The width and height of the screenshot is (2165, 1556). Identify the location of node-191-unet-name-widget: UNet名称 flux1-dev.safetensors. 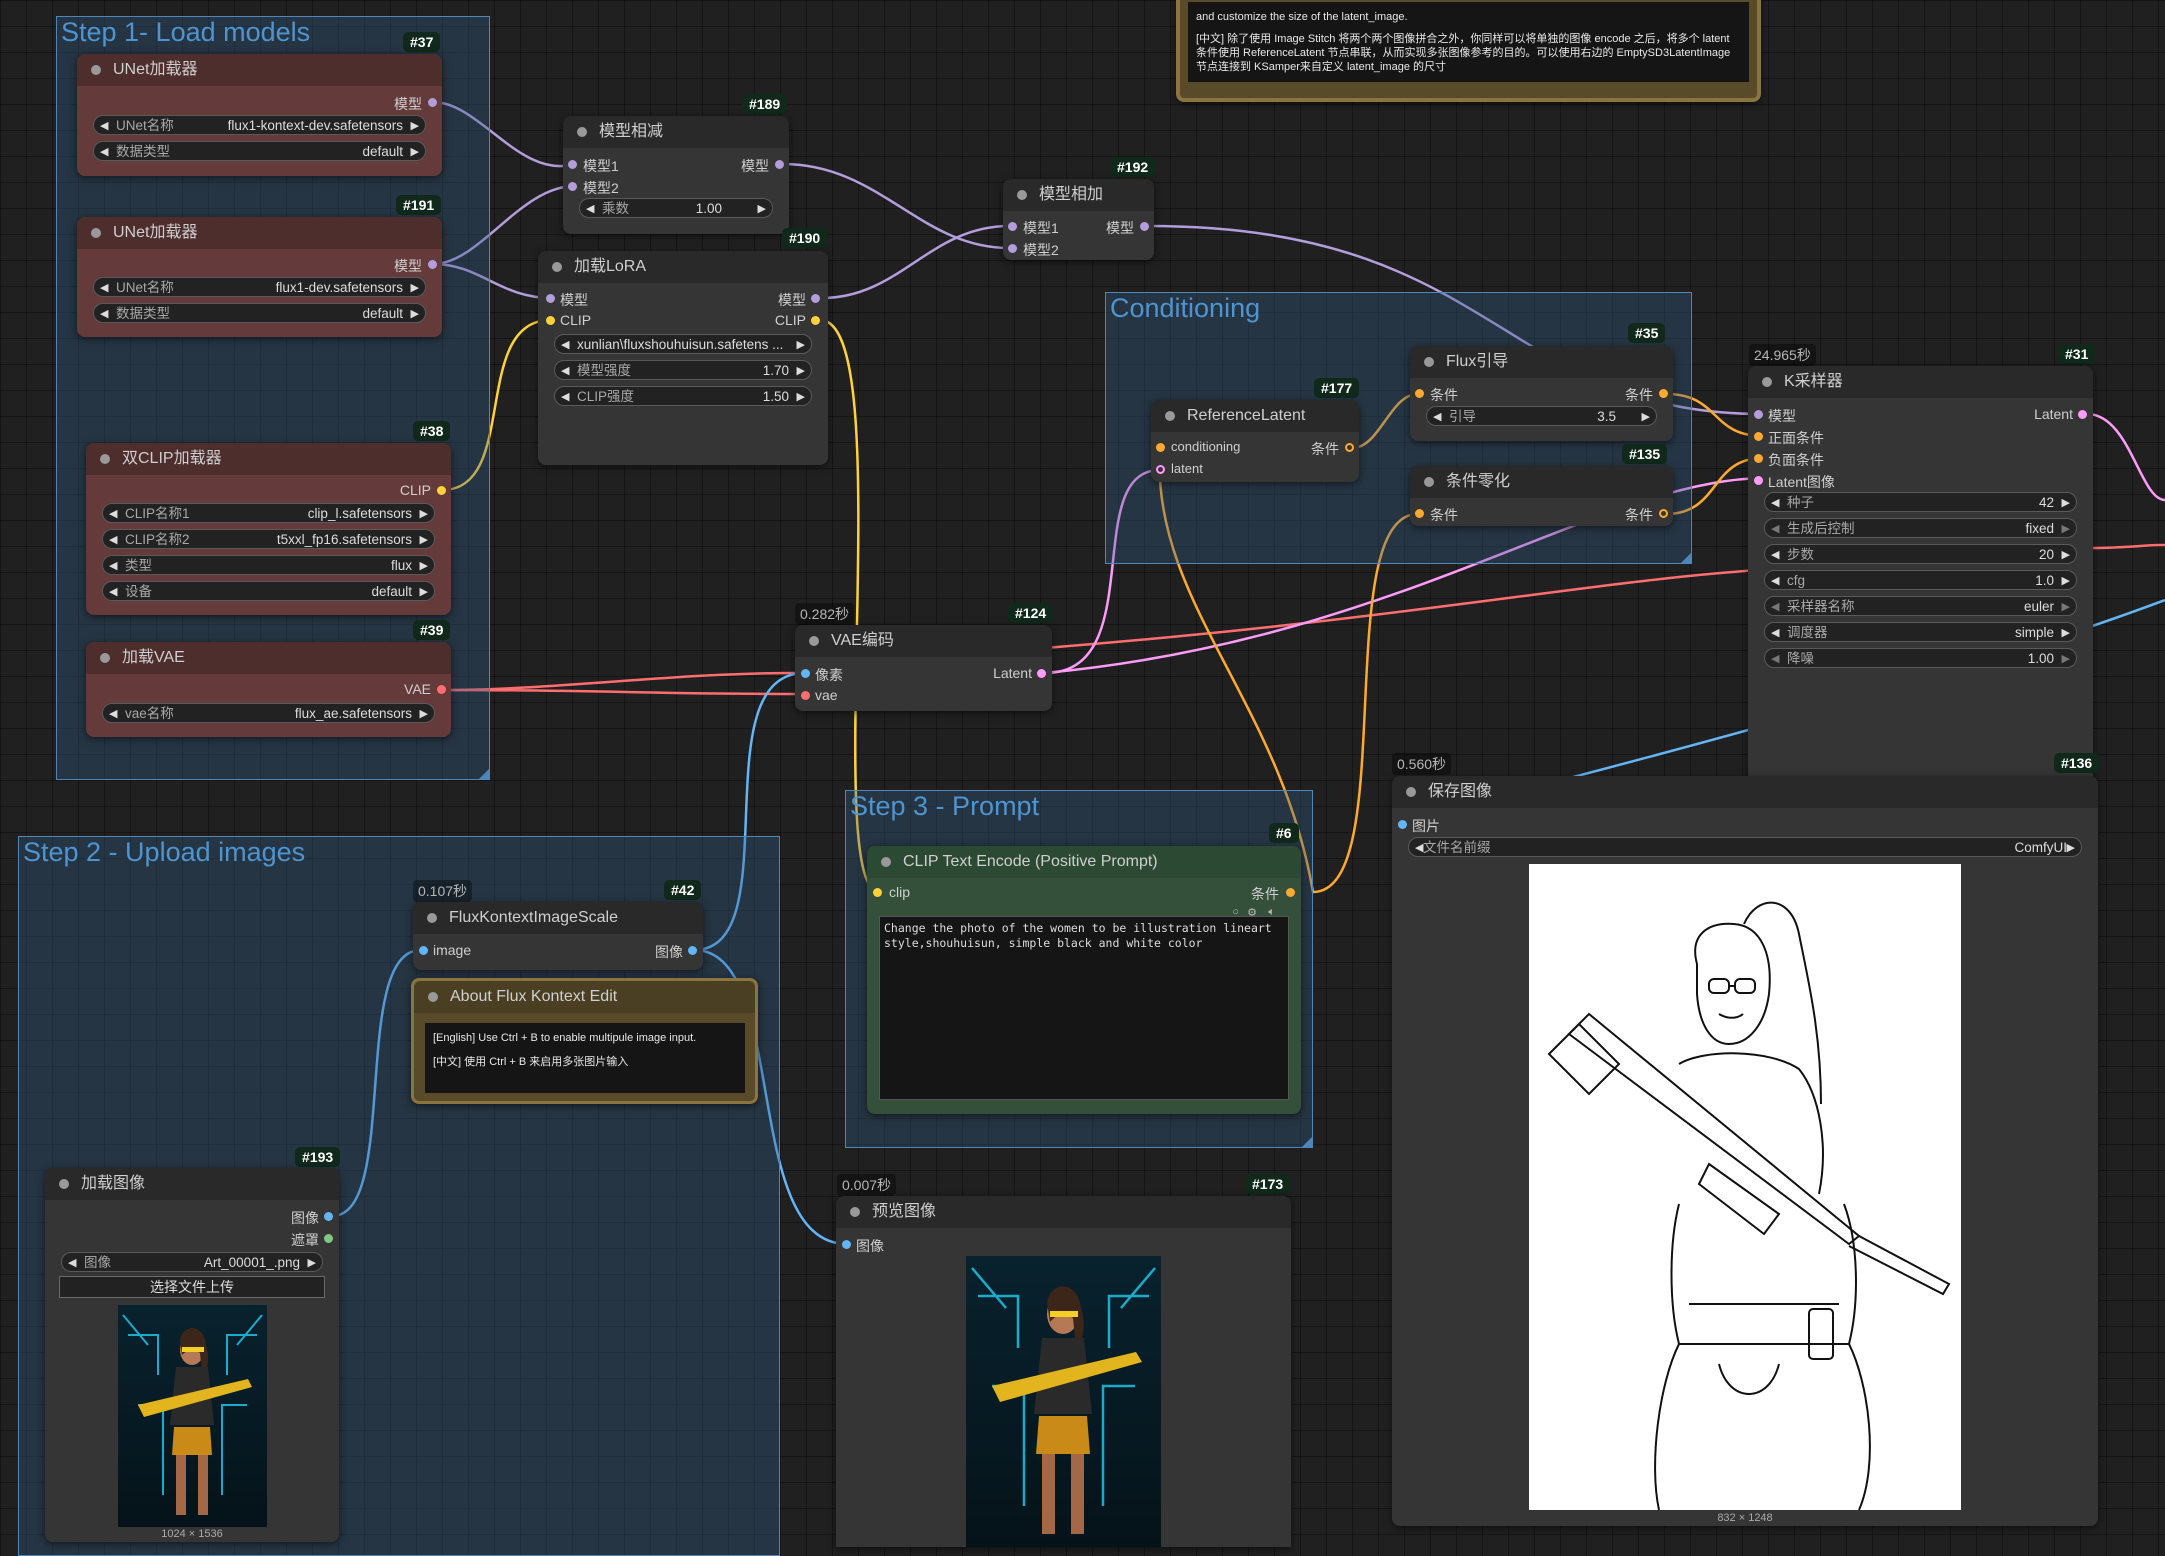
(259, 287).